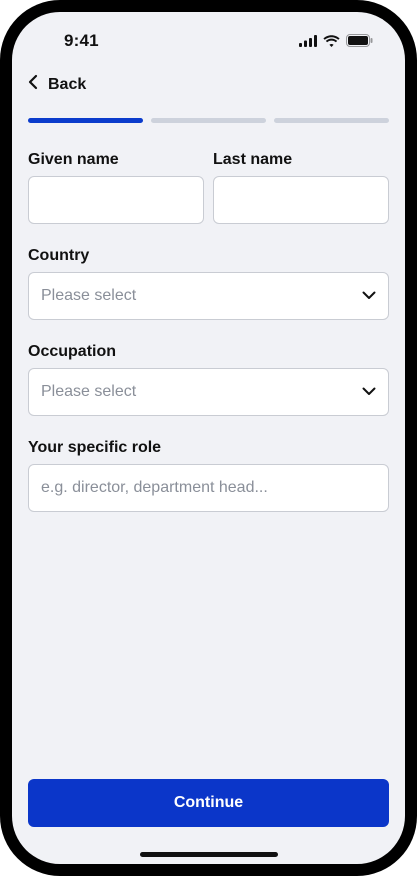 This screenshot has width=417, height=876. Describe the element at coordinates (208, 803) in the screenshot. I see `continue-button: Continue` at that location.